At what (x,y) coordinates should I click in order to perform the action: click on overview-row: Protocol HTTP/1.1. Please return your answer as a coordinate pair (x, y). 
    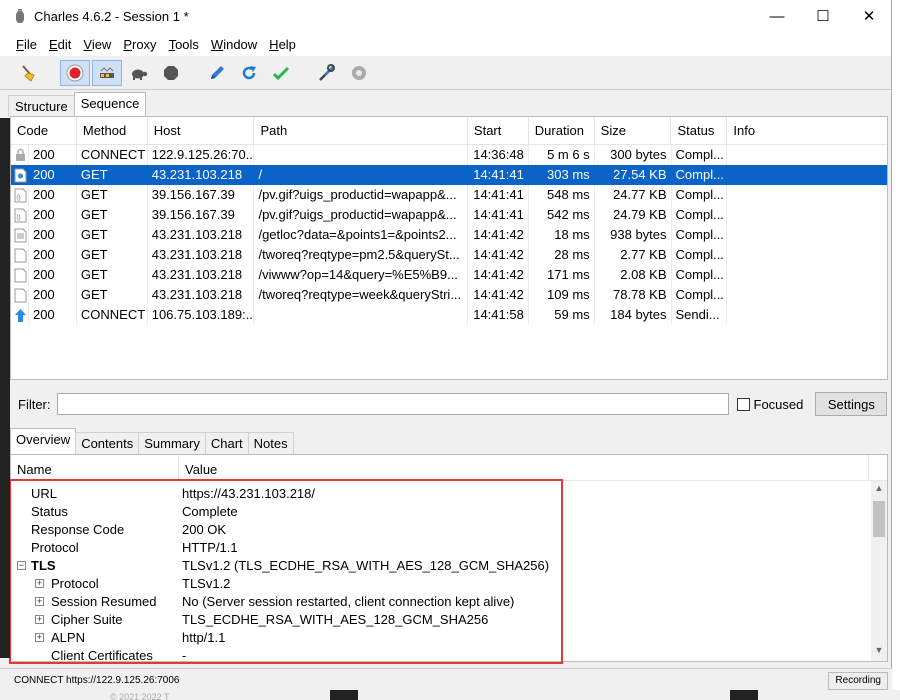
    Looking at the image, I should click on (441, 548).